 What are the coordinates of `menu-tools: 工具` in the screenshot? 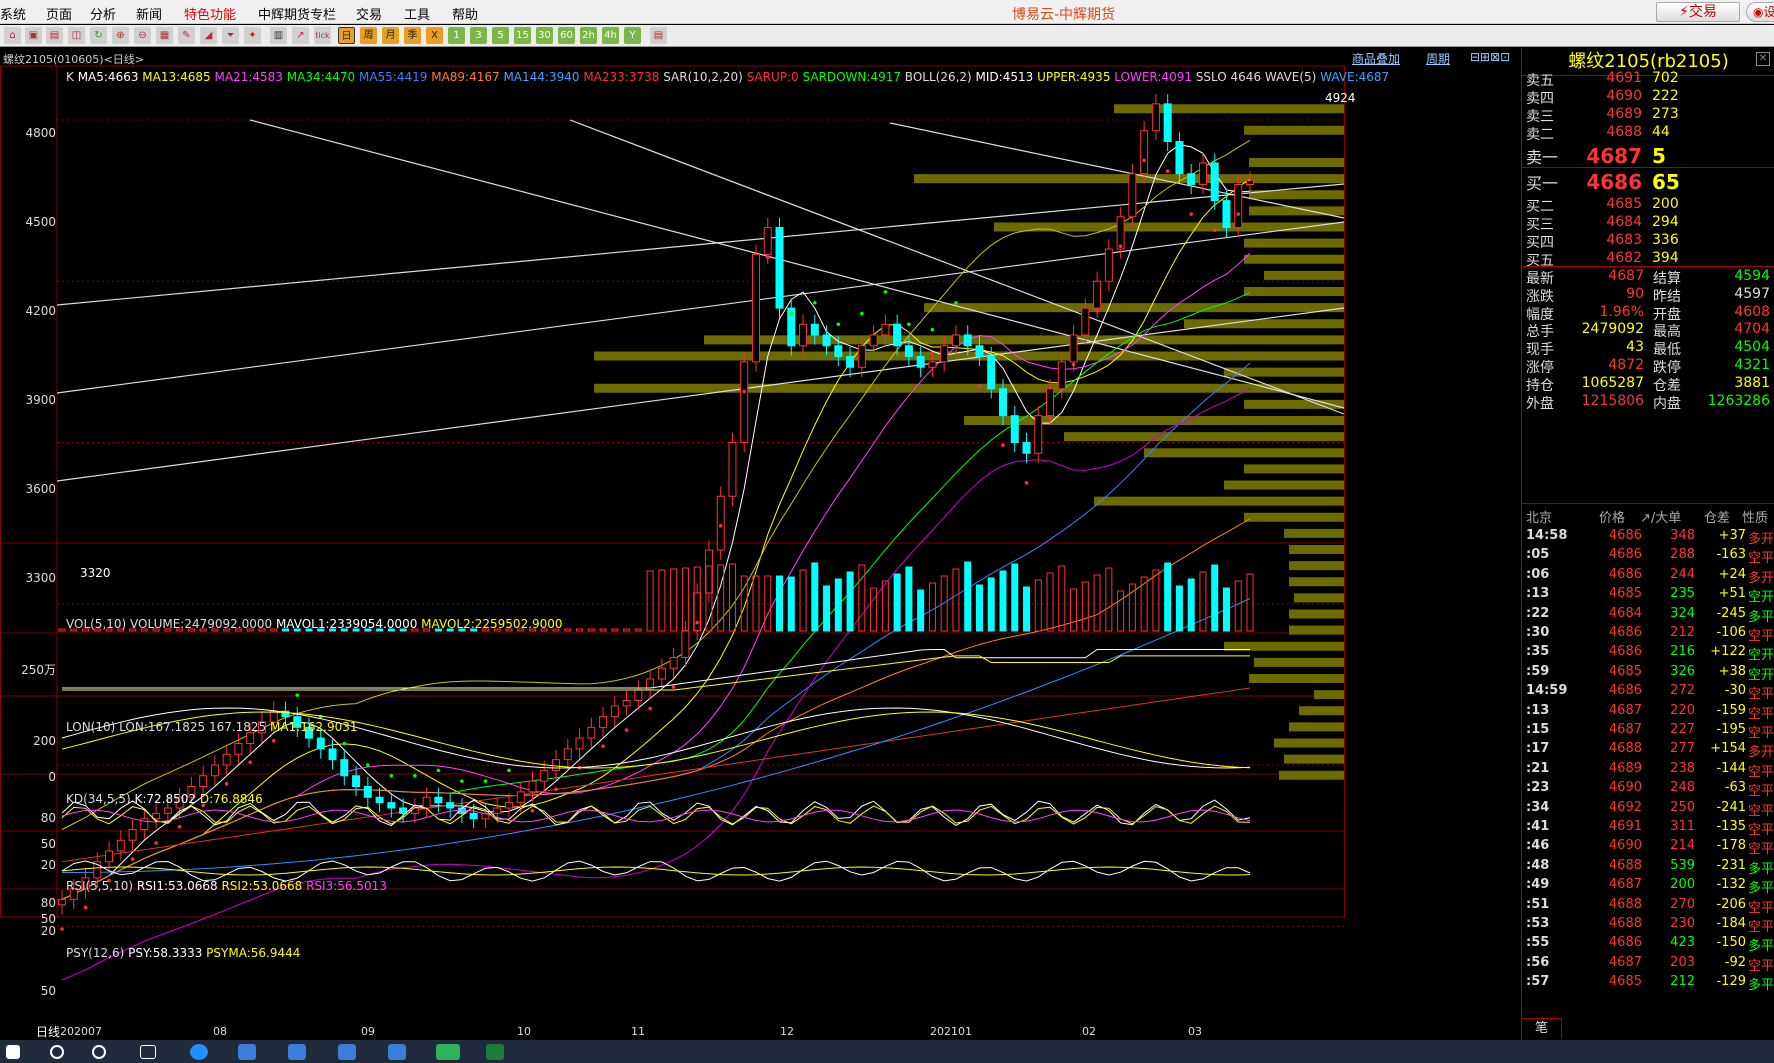 It's located at (417, 13).